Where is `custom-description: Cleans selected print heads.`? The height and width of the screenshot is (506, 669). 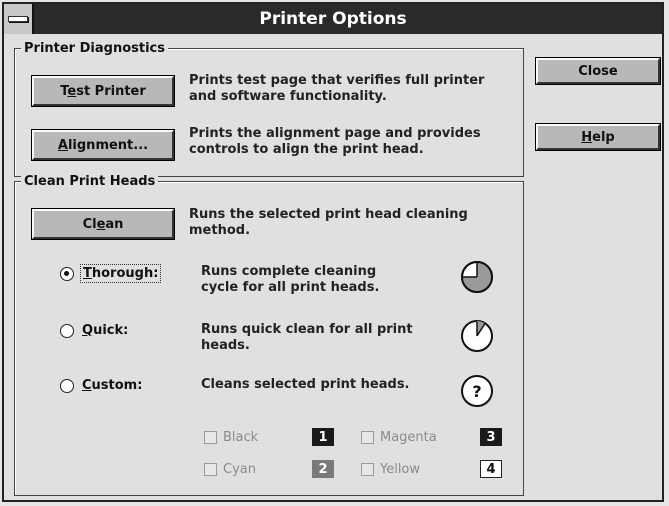
custom-description: Cleans selected print heads. is located at coordinates (305, 384).